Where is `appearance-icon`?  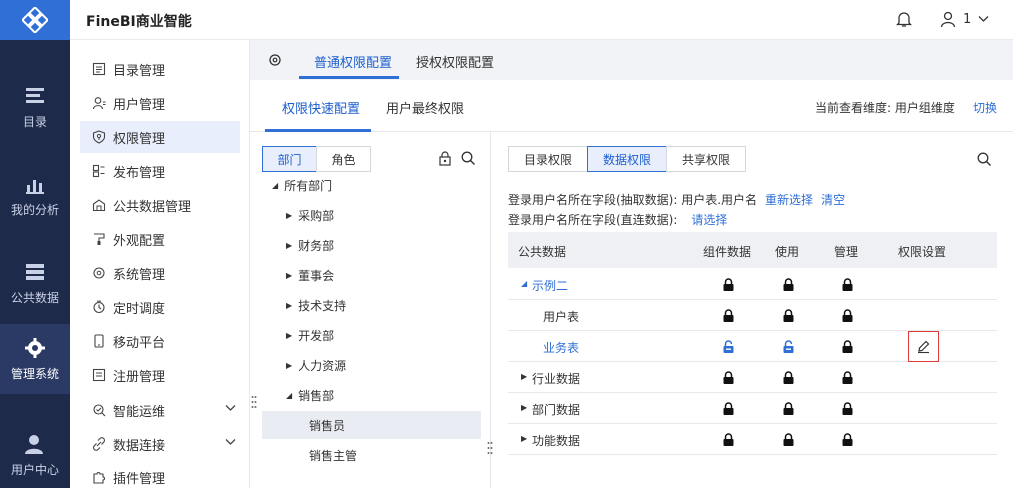
appearance-icon is located at coordinates (99, 239).